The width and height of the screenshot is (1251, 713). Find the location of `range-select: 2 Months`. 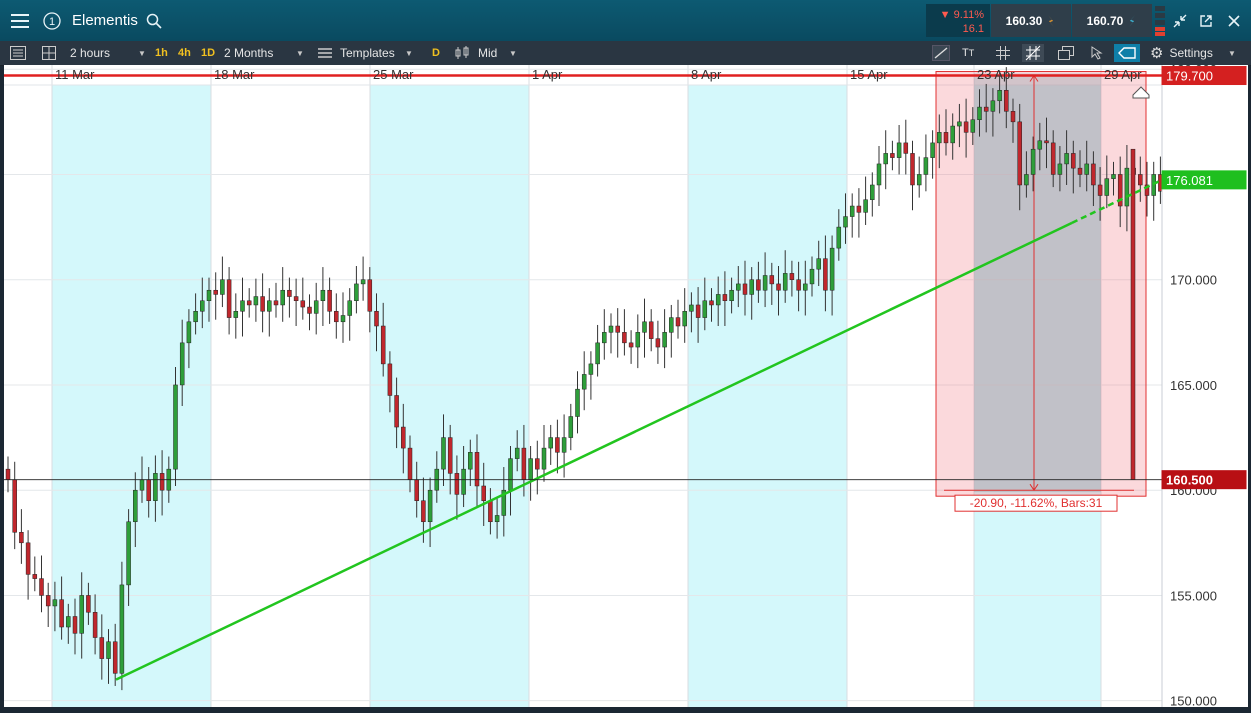

range-select: 2 Months is located at coordinates (248, 53).